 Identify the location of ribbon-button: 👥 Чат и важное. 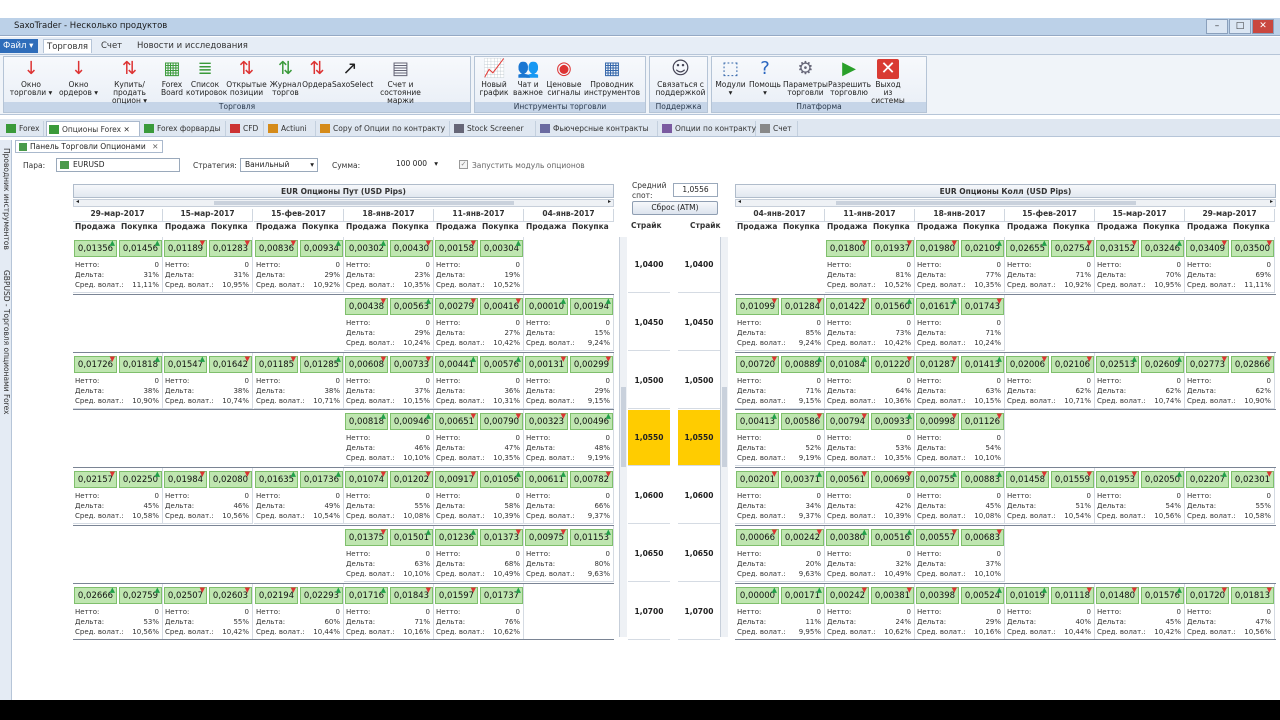
(528, 80).